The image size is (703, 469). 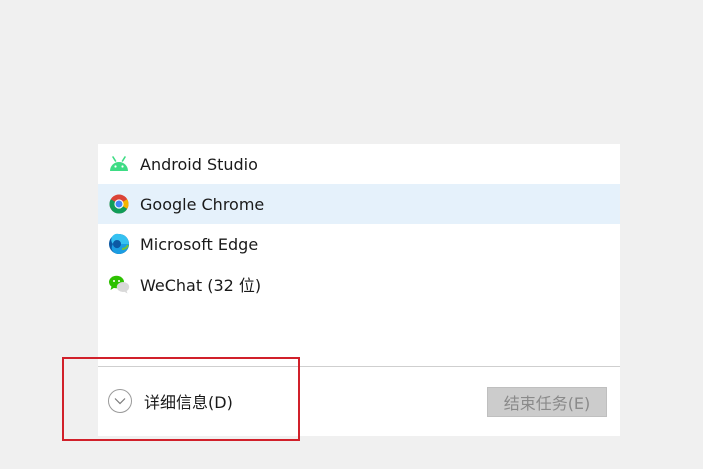 I want to click on wechat-icon, so click(x=119, y=284).